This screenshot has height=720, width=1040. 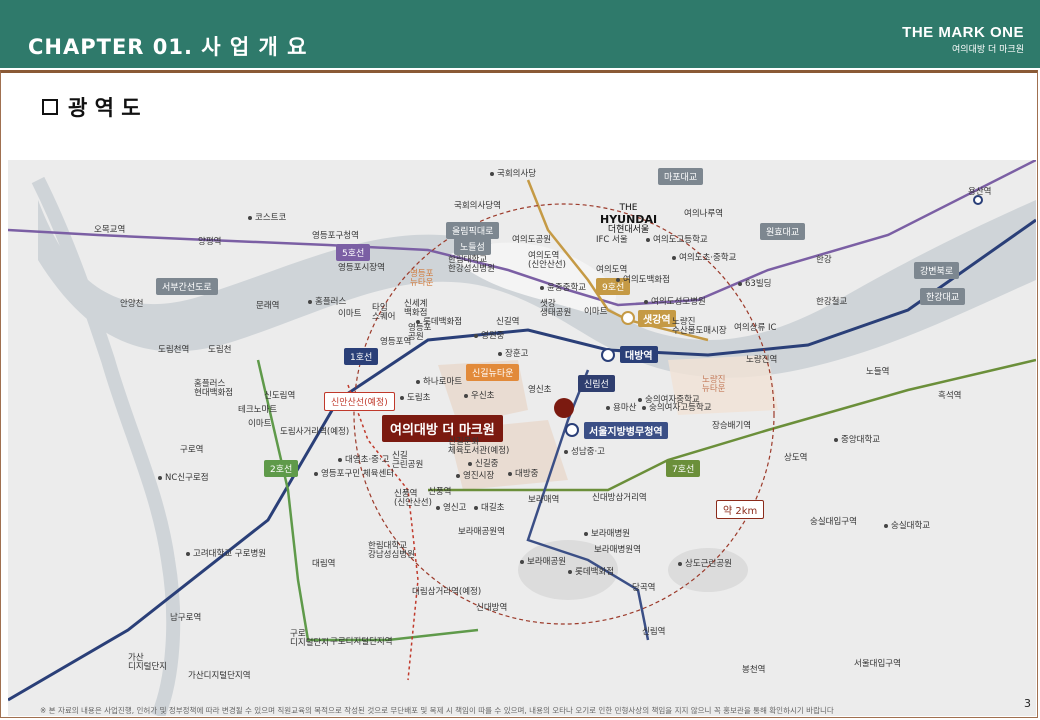 I want to click on logo-sub-text: 여의대방 더 마크원, so click(x=988, y=50).